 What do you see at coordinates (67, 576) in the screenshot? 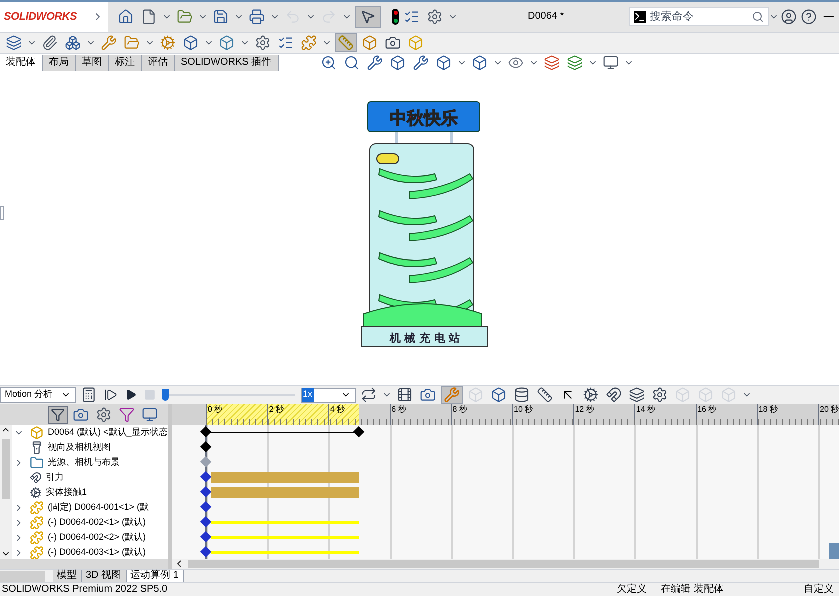
I see `study-tab: 模型` at bounding box center [67, 576].